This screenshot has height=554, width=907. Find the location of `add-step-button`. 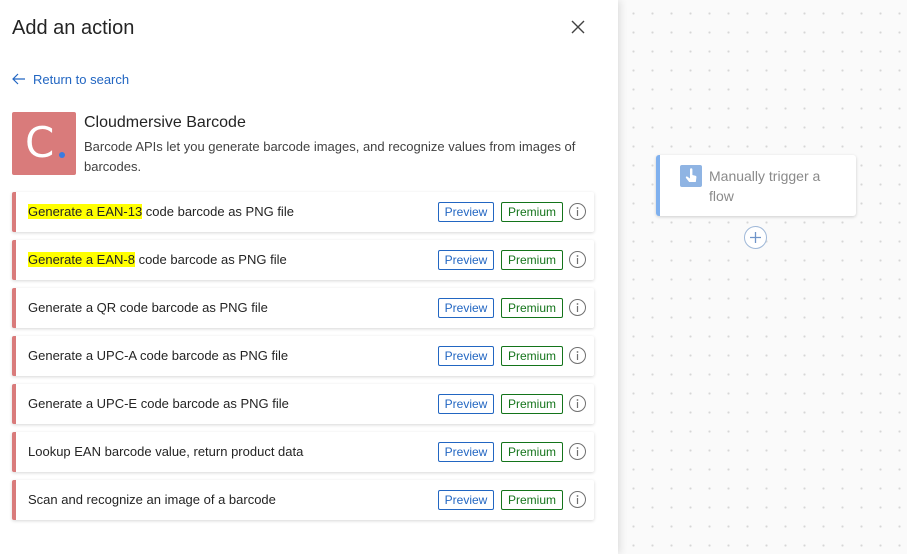

add-step-button is located at coordinates (755, 237).